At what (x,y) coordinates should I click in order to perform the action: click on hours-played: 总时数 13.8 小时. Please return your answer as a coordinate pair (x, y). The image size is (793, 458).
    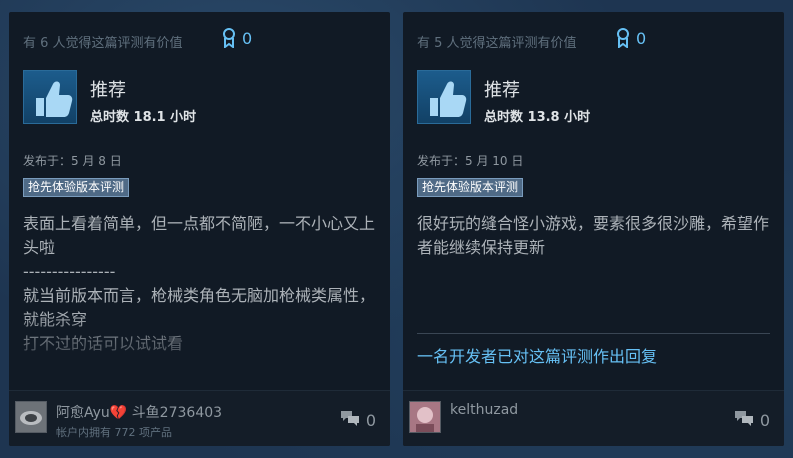
    Looking at the image, I should click on (537, 117).